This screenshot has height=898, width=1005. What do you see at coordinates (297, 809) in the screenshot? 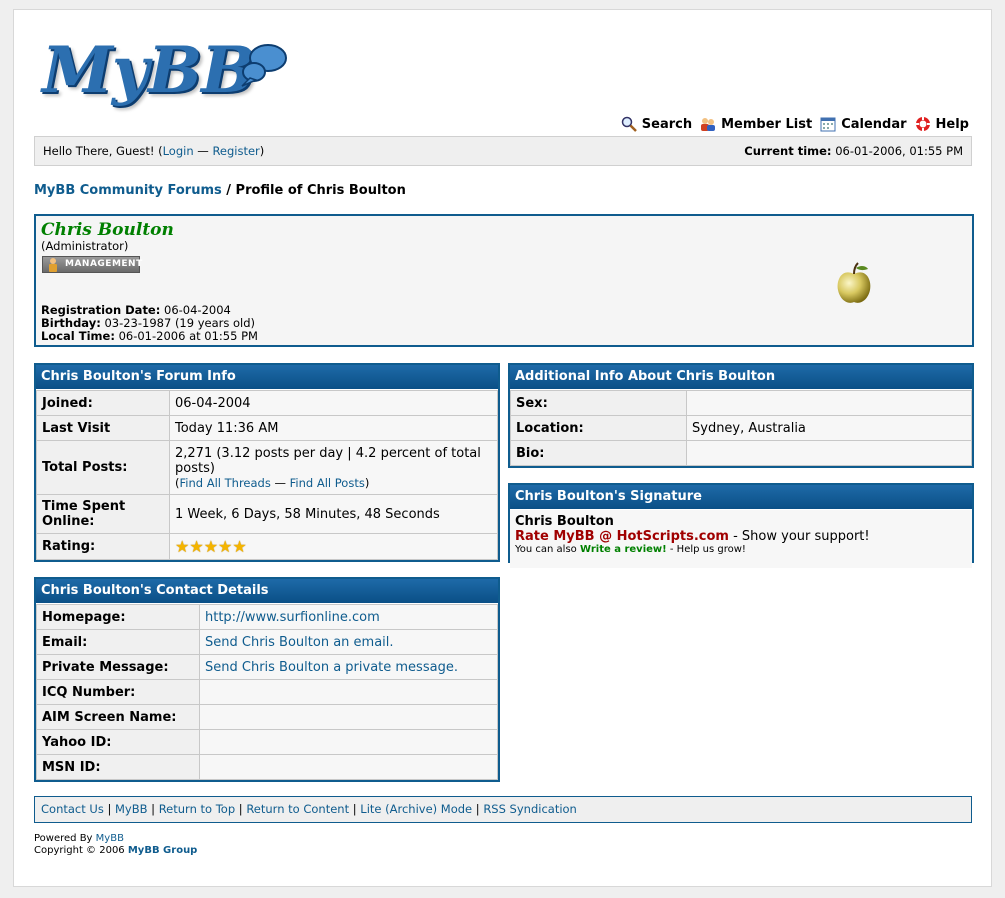
I see `footer-return-content: Return to Content` at bounding box center [297, 809].